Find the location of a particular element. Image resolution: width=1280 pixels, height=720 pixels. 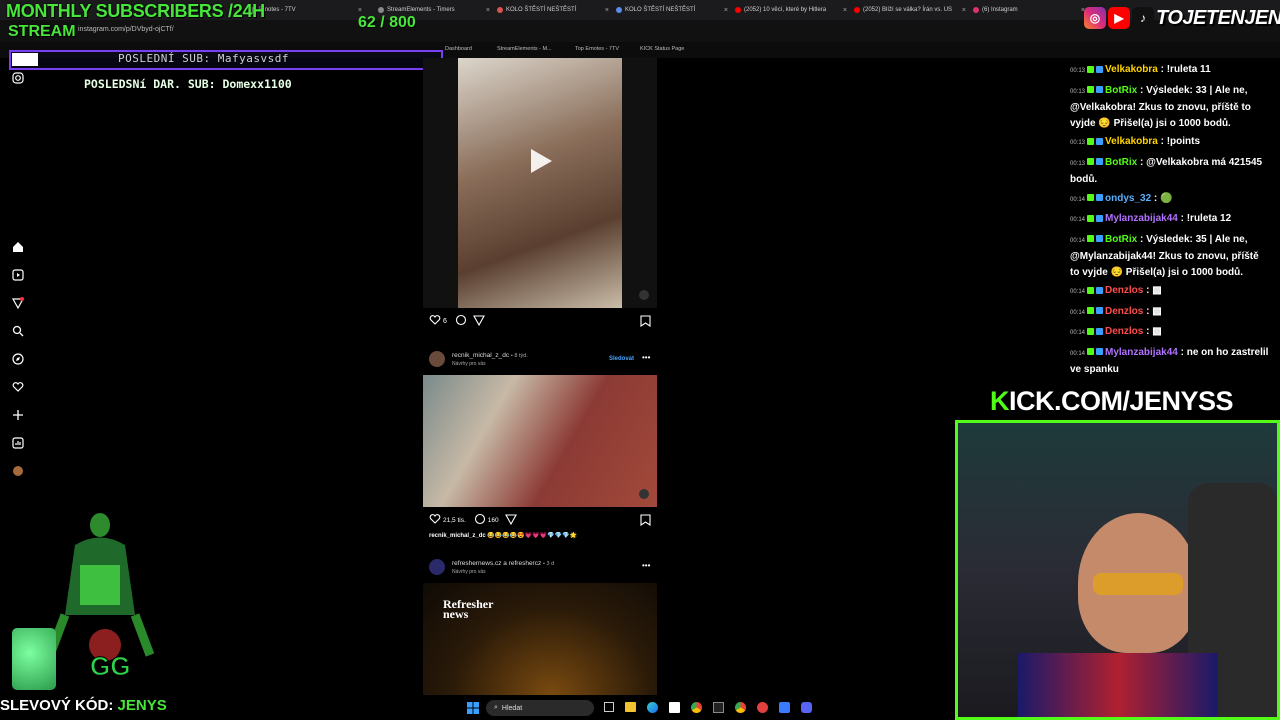

post-video is located at coordinates (540, 183).